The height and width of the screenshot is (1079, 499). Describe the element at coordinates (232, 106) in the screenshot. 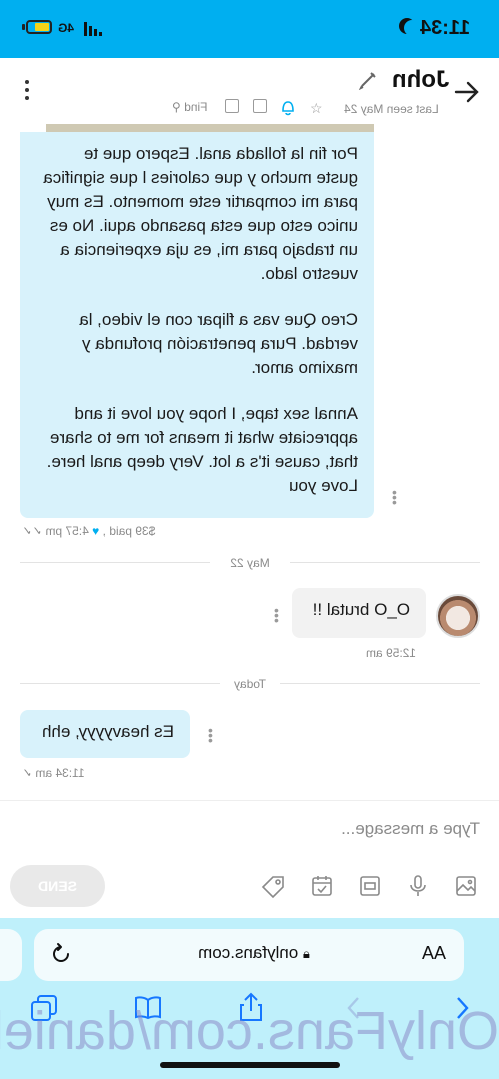

I see `gallery-icon` at that location.